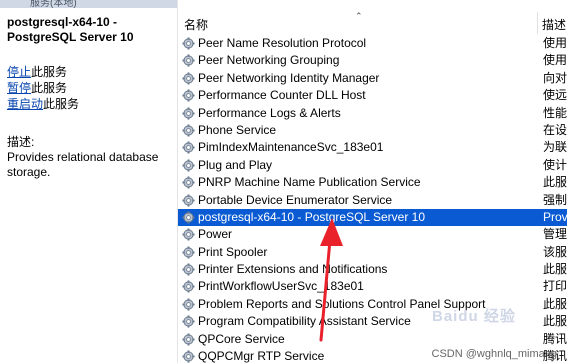  Describe the element at coordinates (21, 142) in the screenshot. I see `description-label: 描述:` at that location.